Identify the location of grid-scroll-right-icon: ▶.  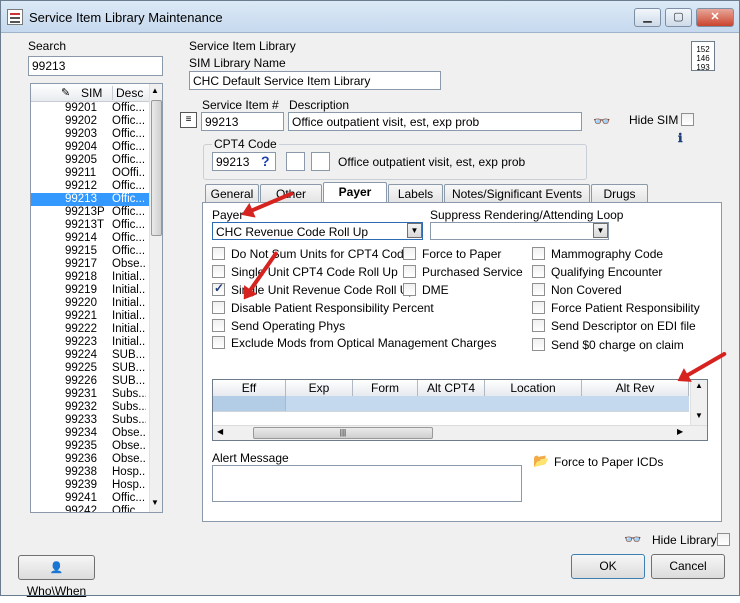
(680, 431).